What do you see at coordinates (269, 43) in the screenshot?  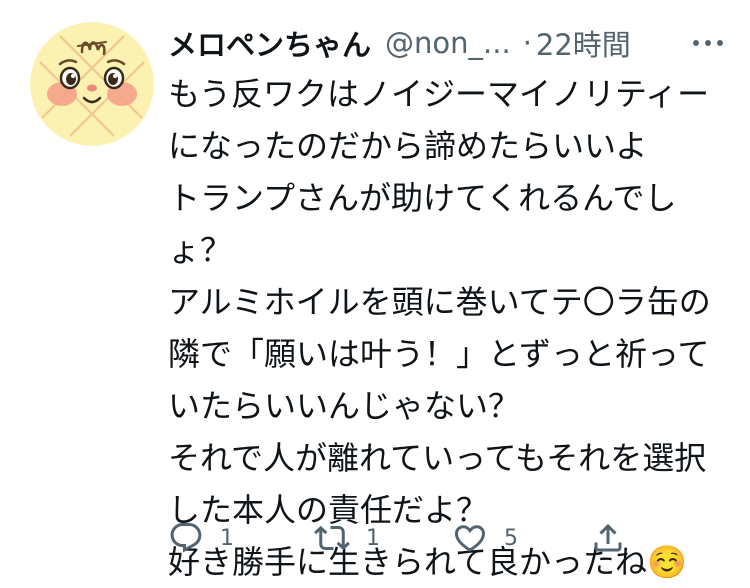 I see `display-name: メロペンちゃん` at bounding box center [269, 43].